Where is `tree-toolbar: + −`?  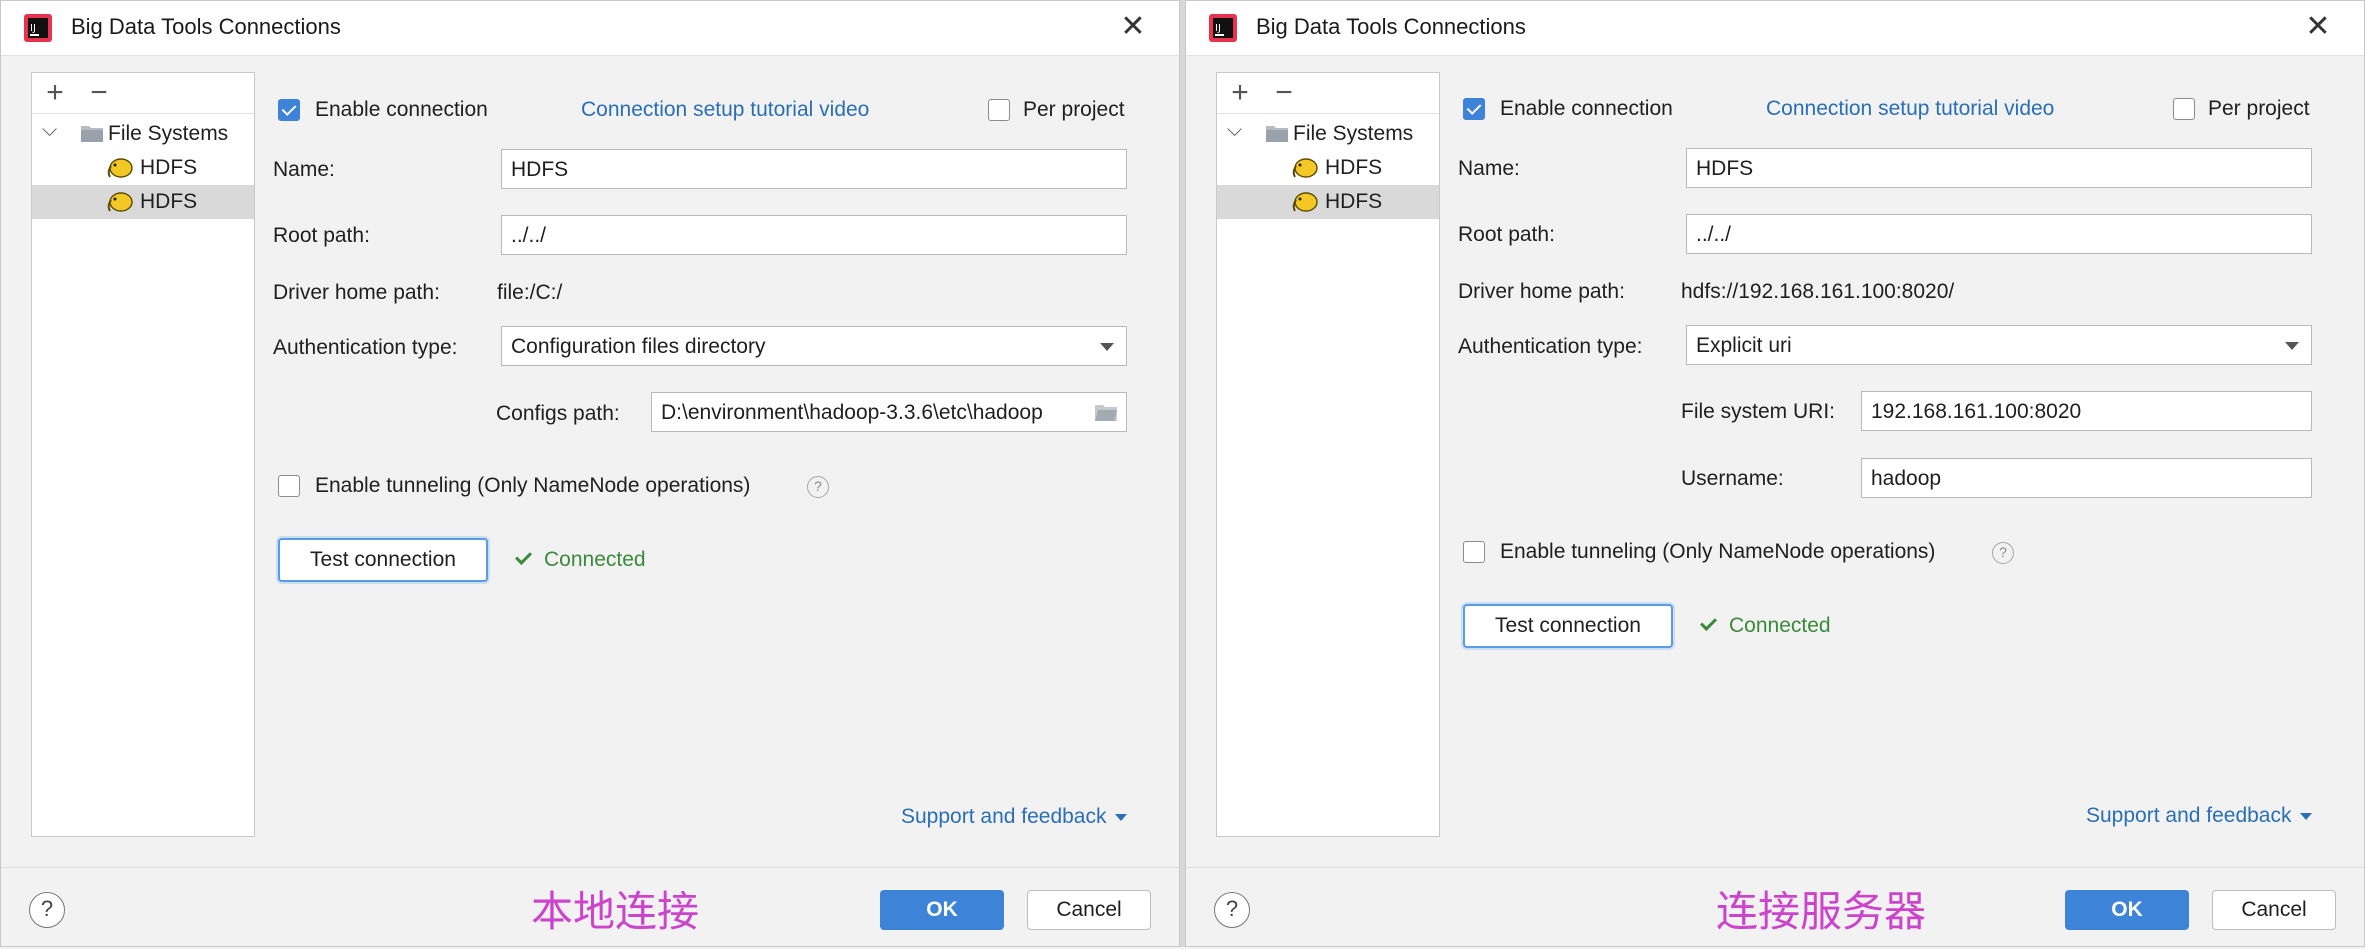
tree-toolbar: + − is located at coordinates (1328, 93).